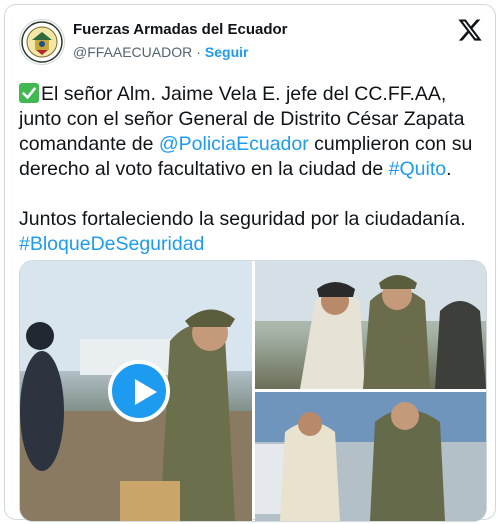 The width and height of the screenshot is (500, 524). What do you see at coordinates (370, 325) in the screenshot?
I see `photo-thumbnail-top` at bounding box center [370, 325].